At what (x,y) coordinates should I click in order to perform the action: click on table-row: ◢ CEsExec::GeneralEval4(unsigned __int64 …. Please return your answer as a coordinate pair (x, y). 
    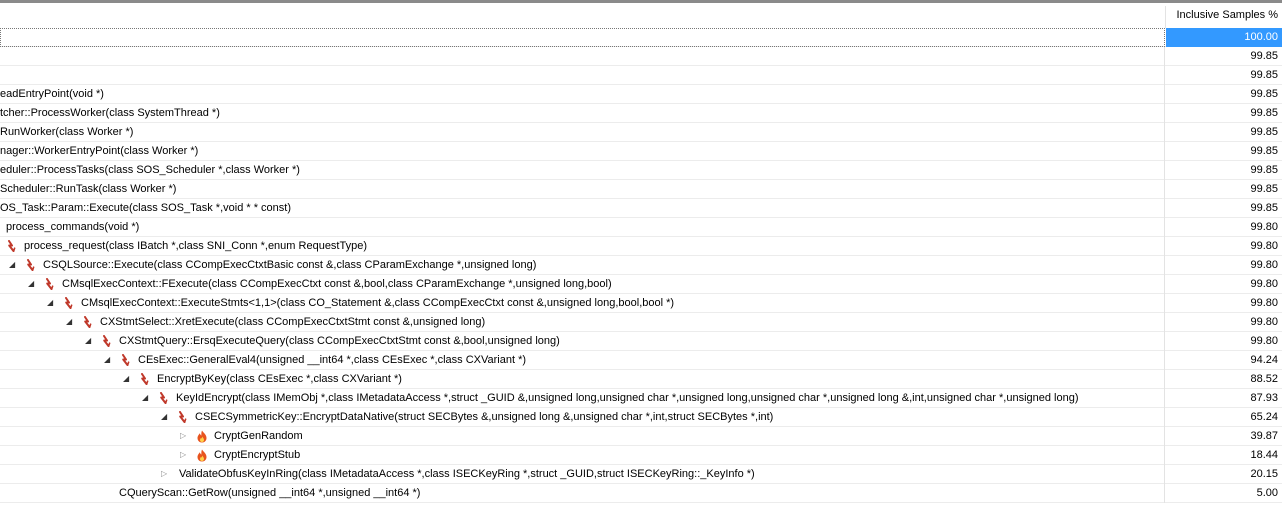
    Looking at the image, I should click on (641, 360).